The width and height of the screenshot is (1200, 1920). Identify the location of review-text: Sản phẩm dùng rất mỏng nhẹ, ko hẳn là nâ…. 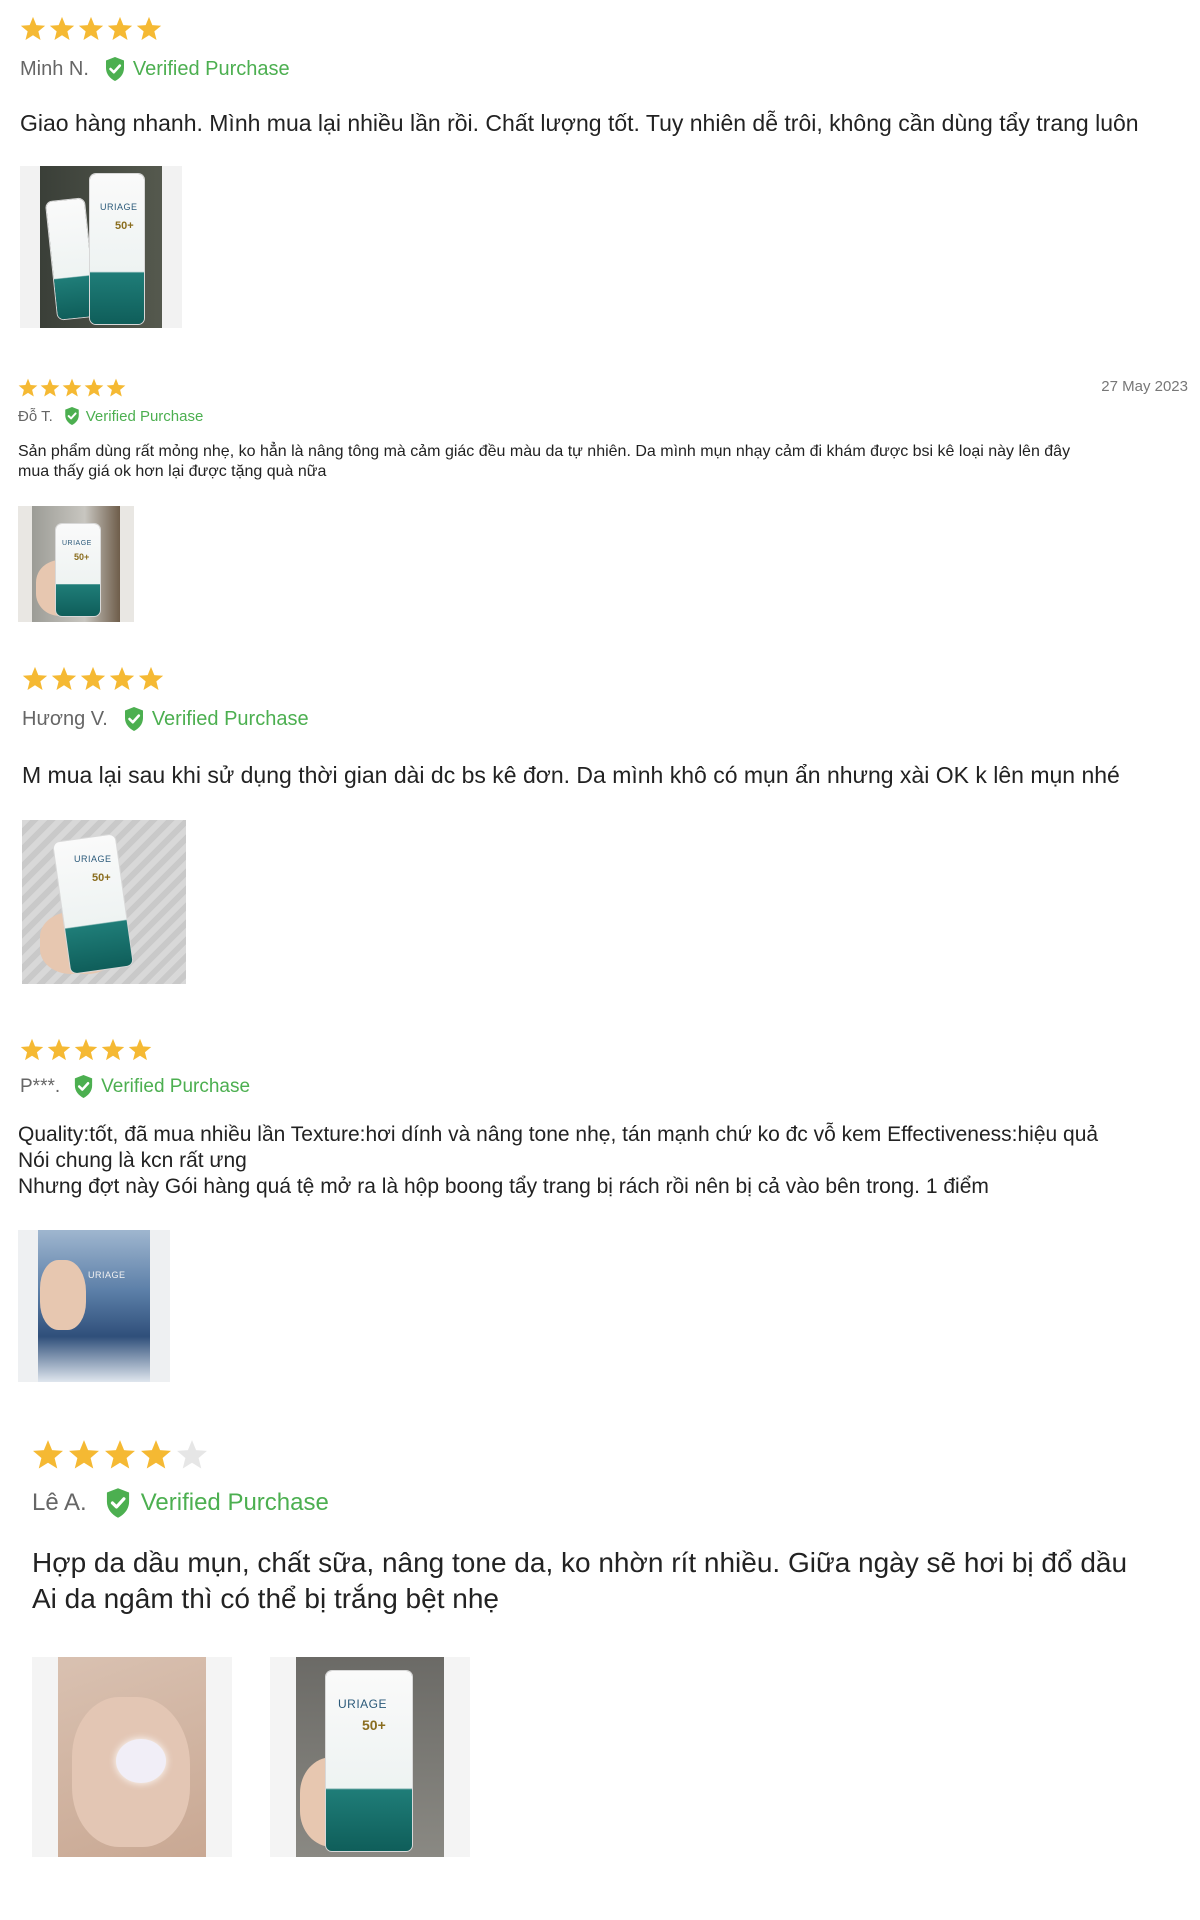
(544, 461).